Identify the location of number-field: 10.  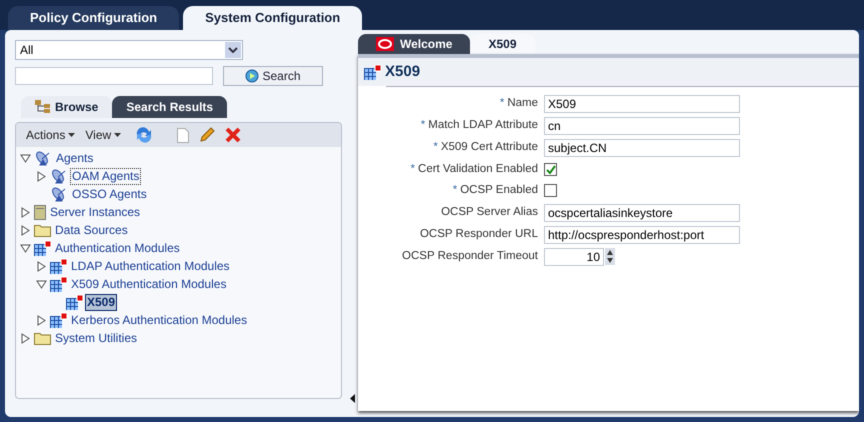
(574, 257).